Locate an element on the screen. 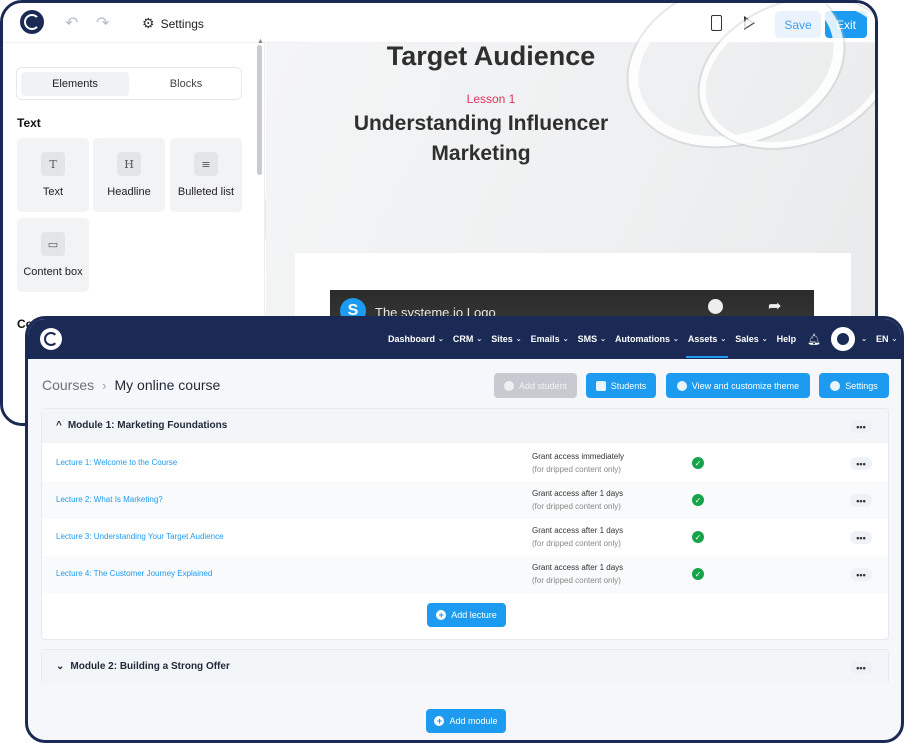  add-lecture-button: + Add lecture is located at coordinates (466, 615).